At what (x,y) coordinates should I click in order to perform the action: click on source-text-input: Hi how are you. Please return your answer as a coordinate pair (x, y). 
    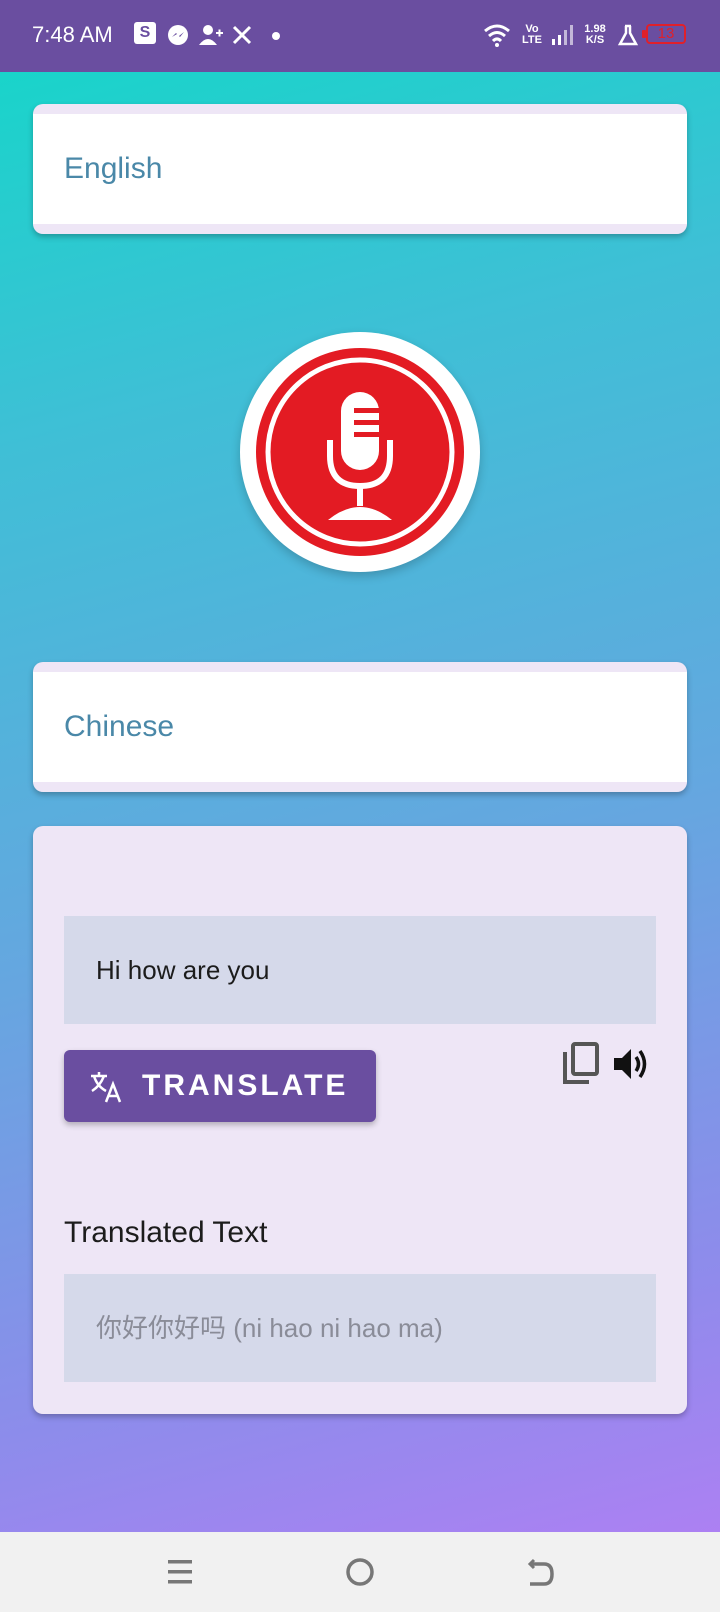
    Looking at the image, I should click on (360, 970).